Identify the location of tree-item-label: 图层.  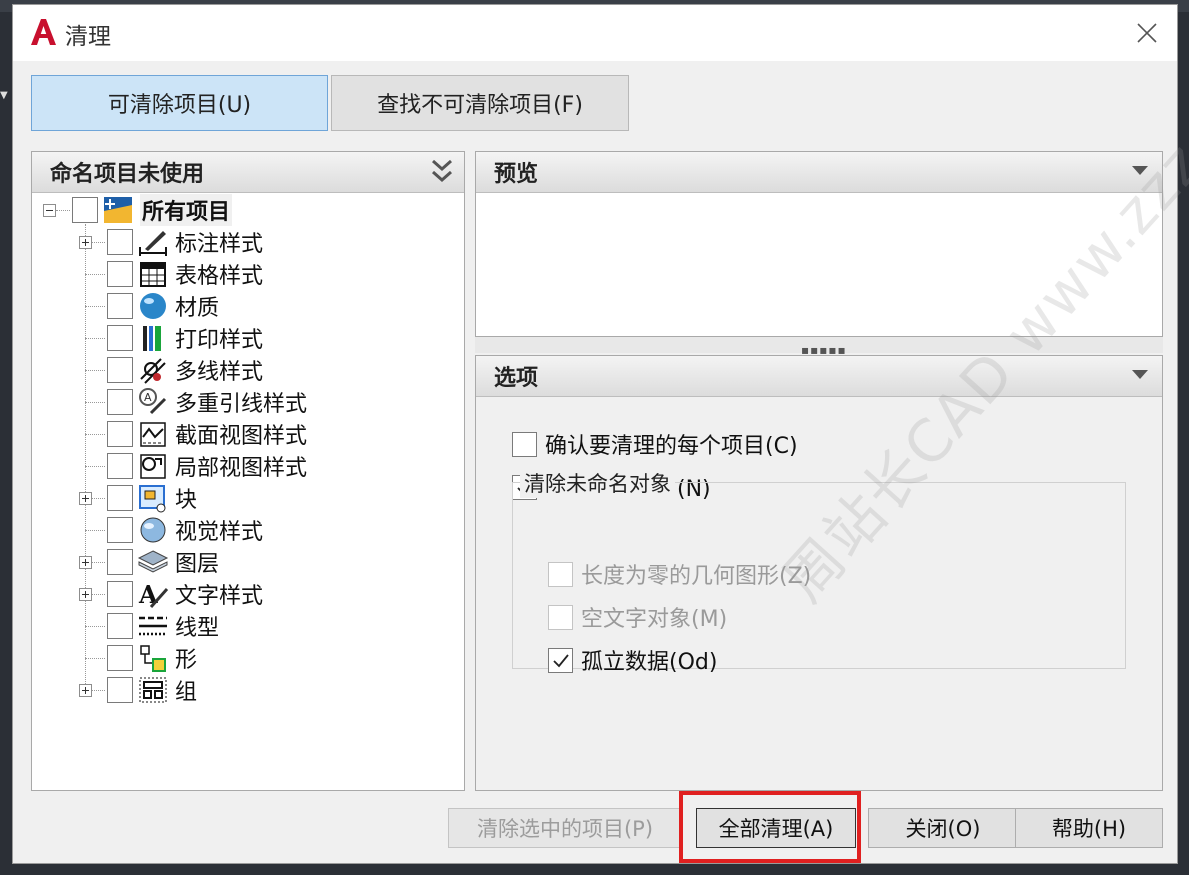
(197, 564).